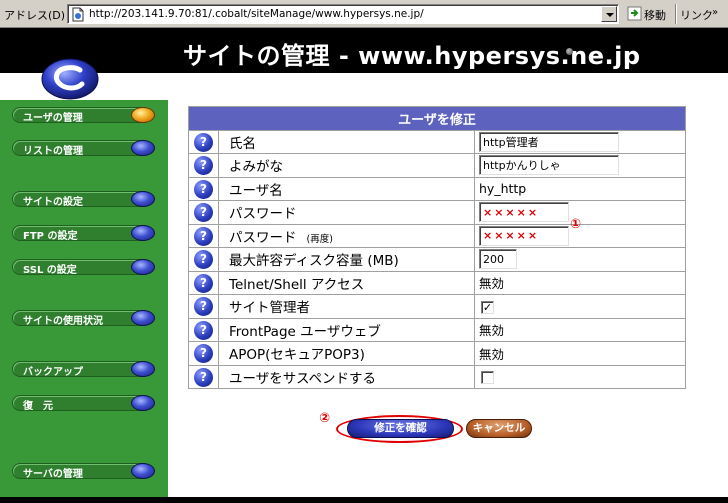  I want to click on go-arrow-icon, so click(634, 13).